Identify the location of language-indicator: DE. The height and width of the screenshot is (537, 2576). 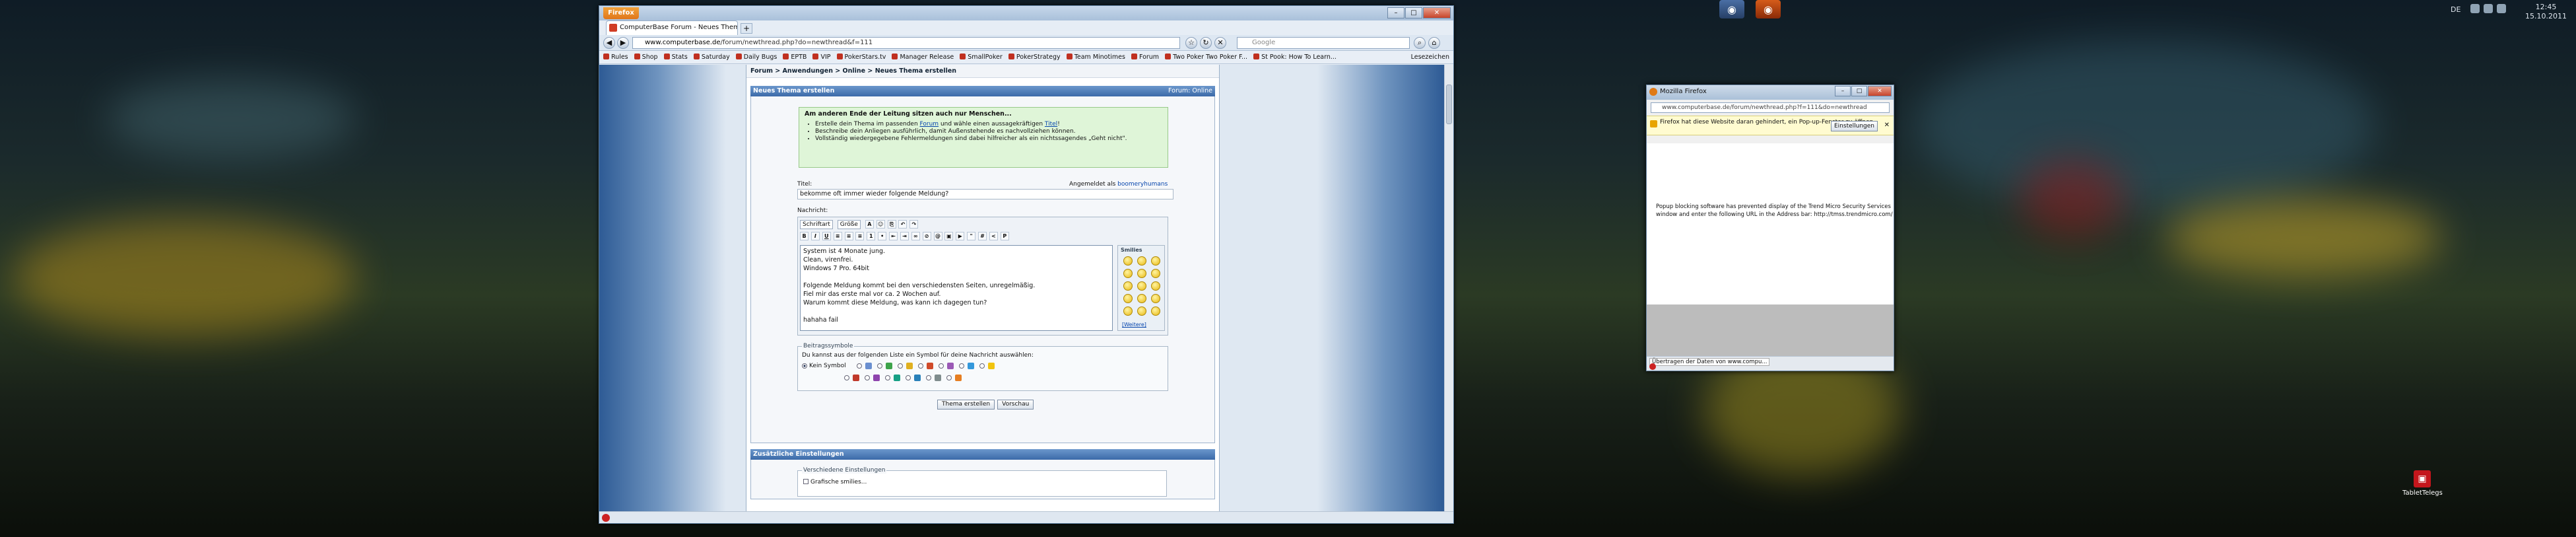
(2455, 9).